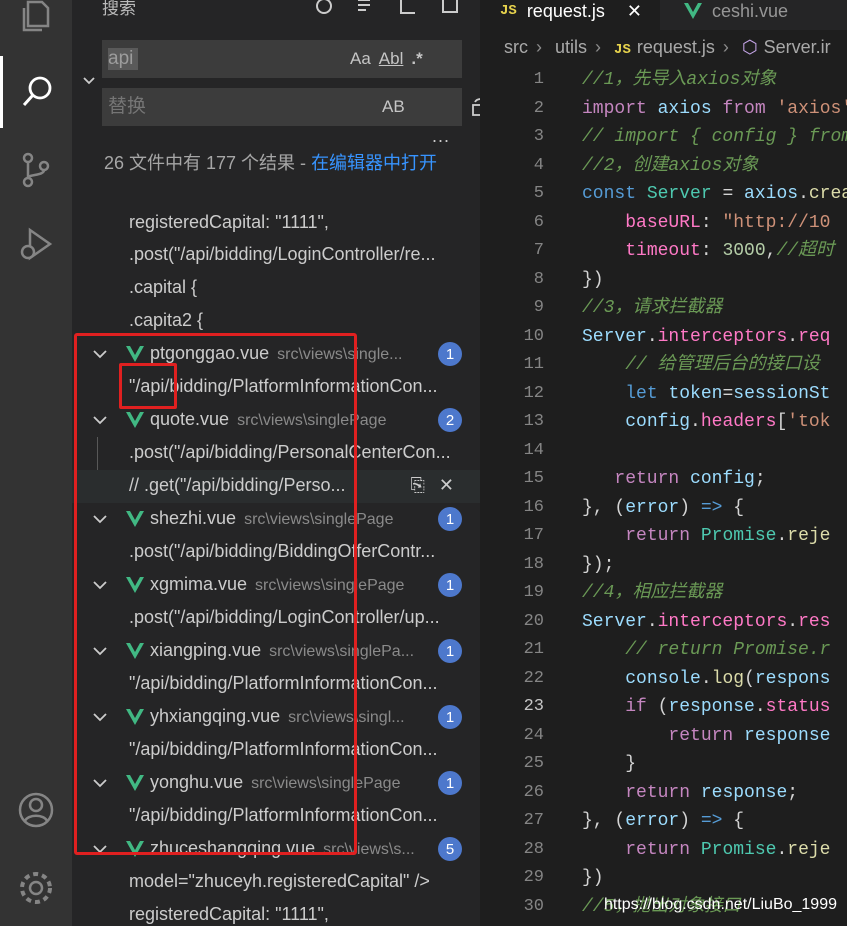  I want to click on code-line-13: config.headers['tok, so click(714, 422).